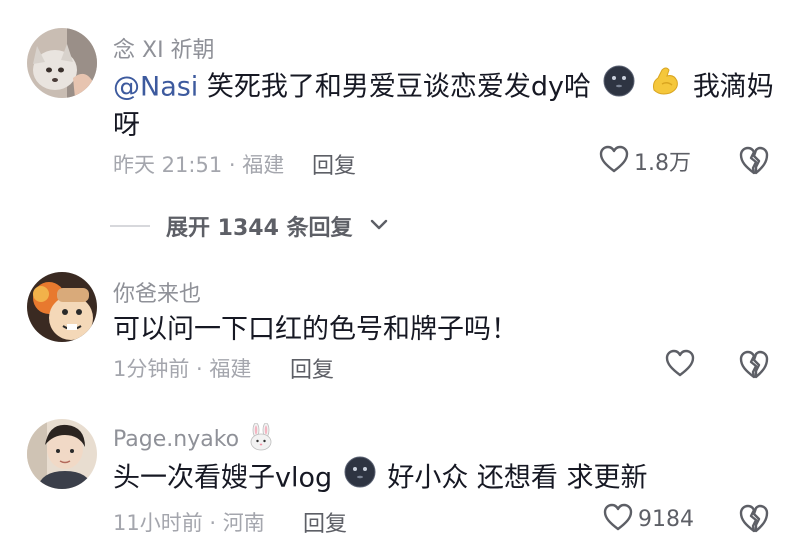 The image size is (800, 551). What do you see at coordinates (517, 478) in the screenshot?
I see `comment-text-part: 好小众 还想看 求更新` at bounding box center [517, 478].